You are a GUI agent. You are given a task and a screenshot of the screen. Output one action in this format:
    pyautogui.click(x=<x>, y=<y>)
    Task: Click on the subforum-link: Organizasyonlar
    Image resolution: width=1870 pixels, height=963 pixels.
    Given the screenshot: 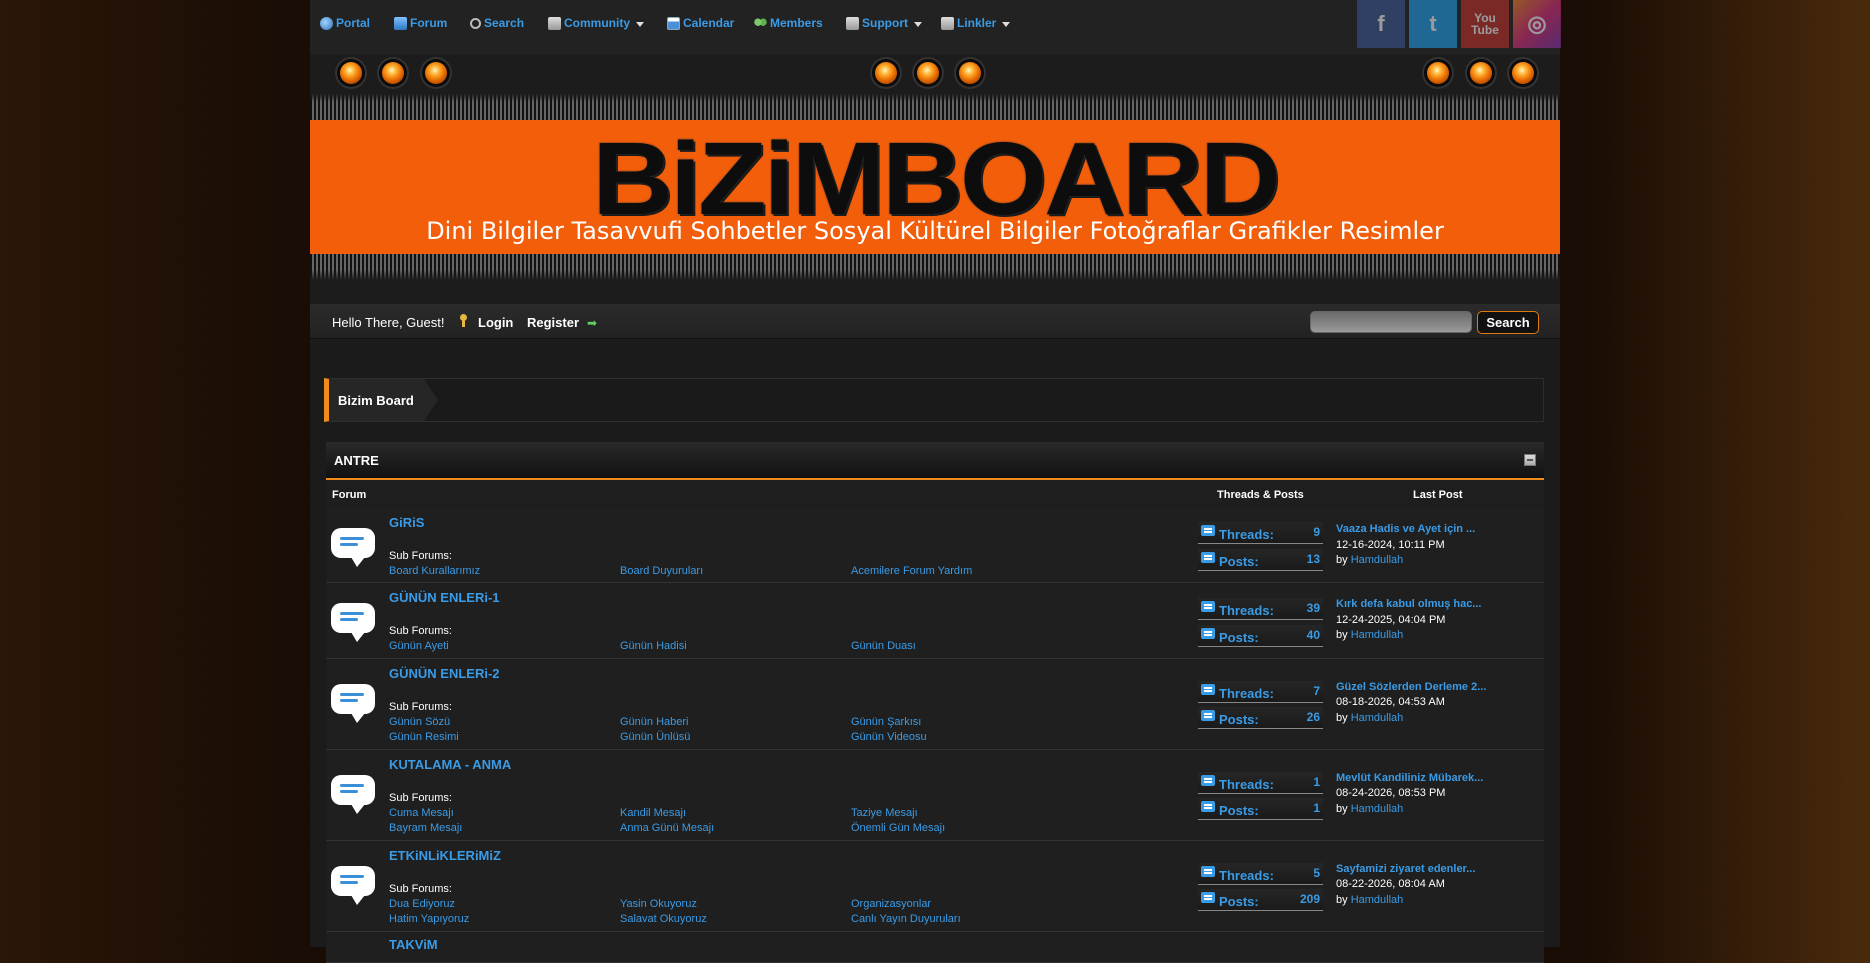 What is the action you would take?
    pyautogui.click(x=891, y=904)
    